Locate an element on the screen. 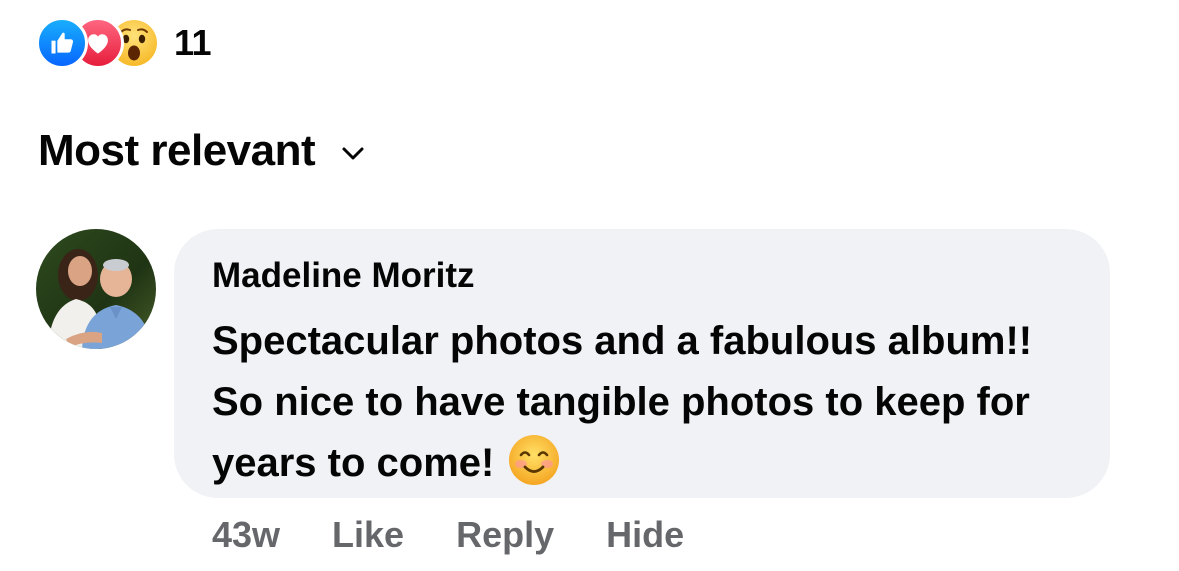  like-button: Like is located at coordinates (368, 535).